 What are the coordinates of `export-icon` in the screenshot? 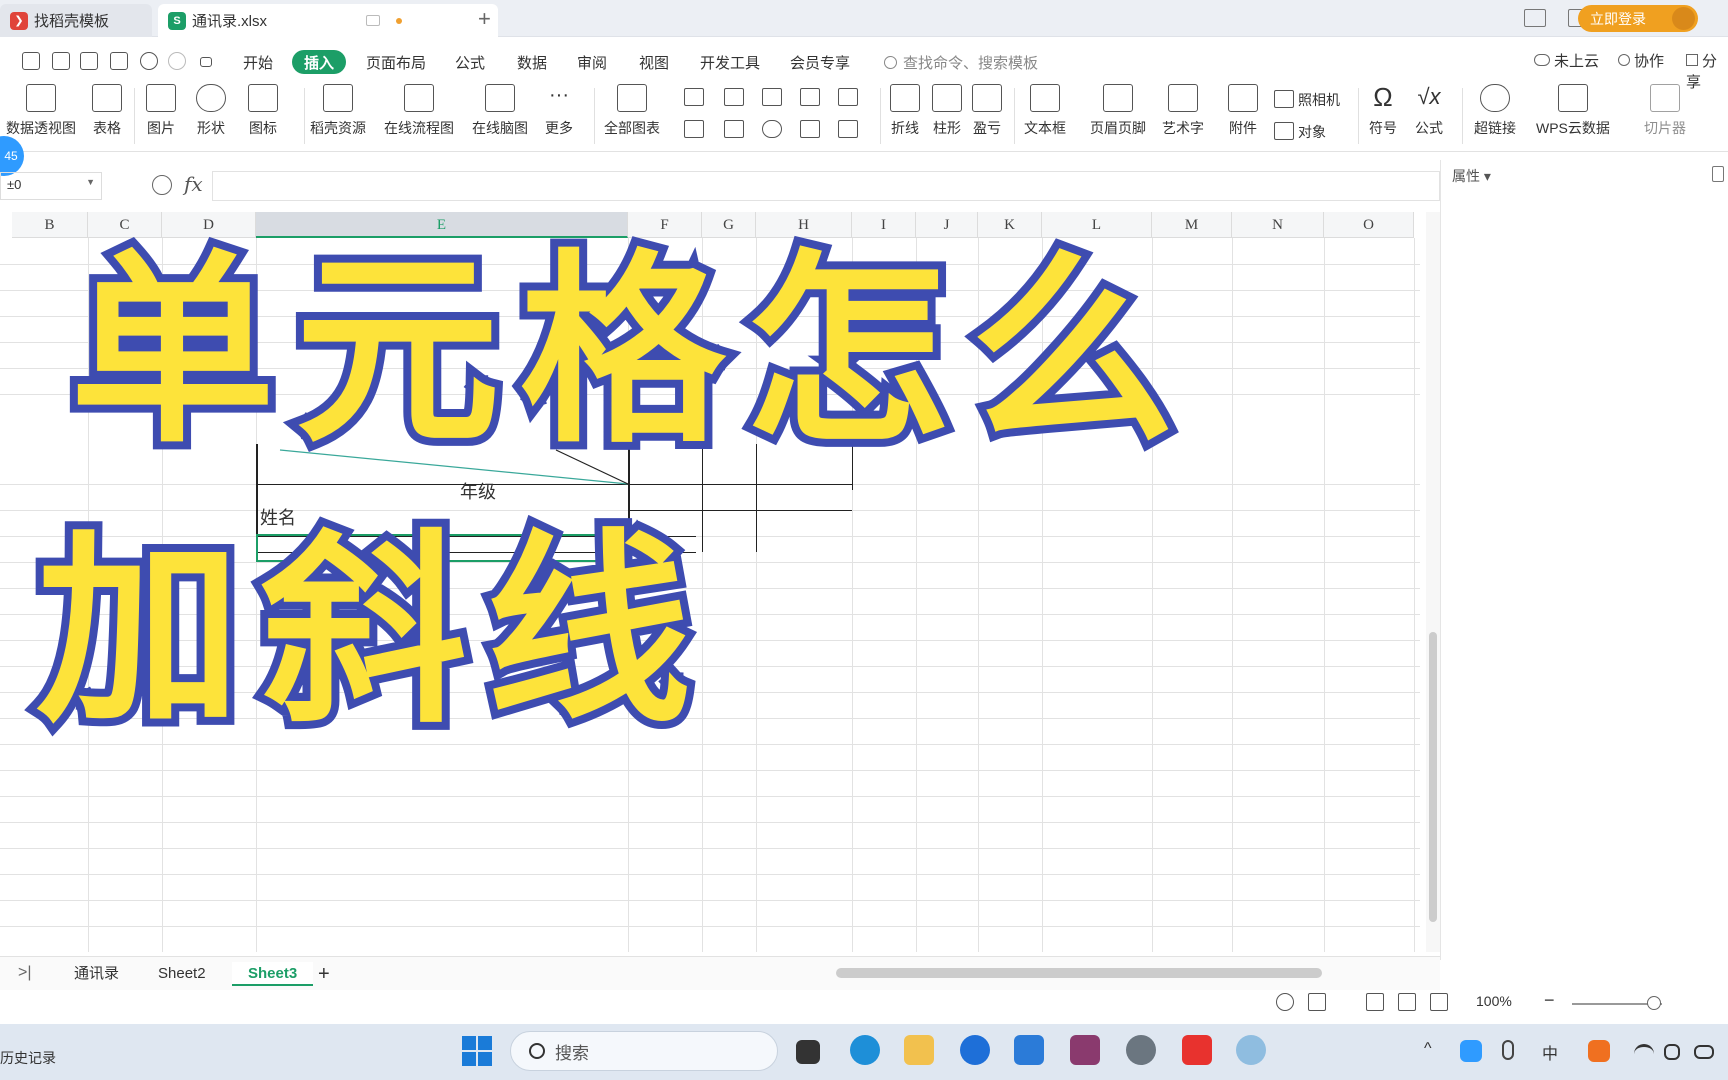 It's located at (61, 61).